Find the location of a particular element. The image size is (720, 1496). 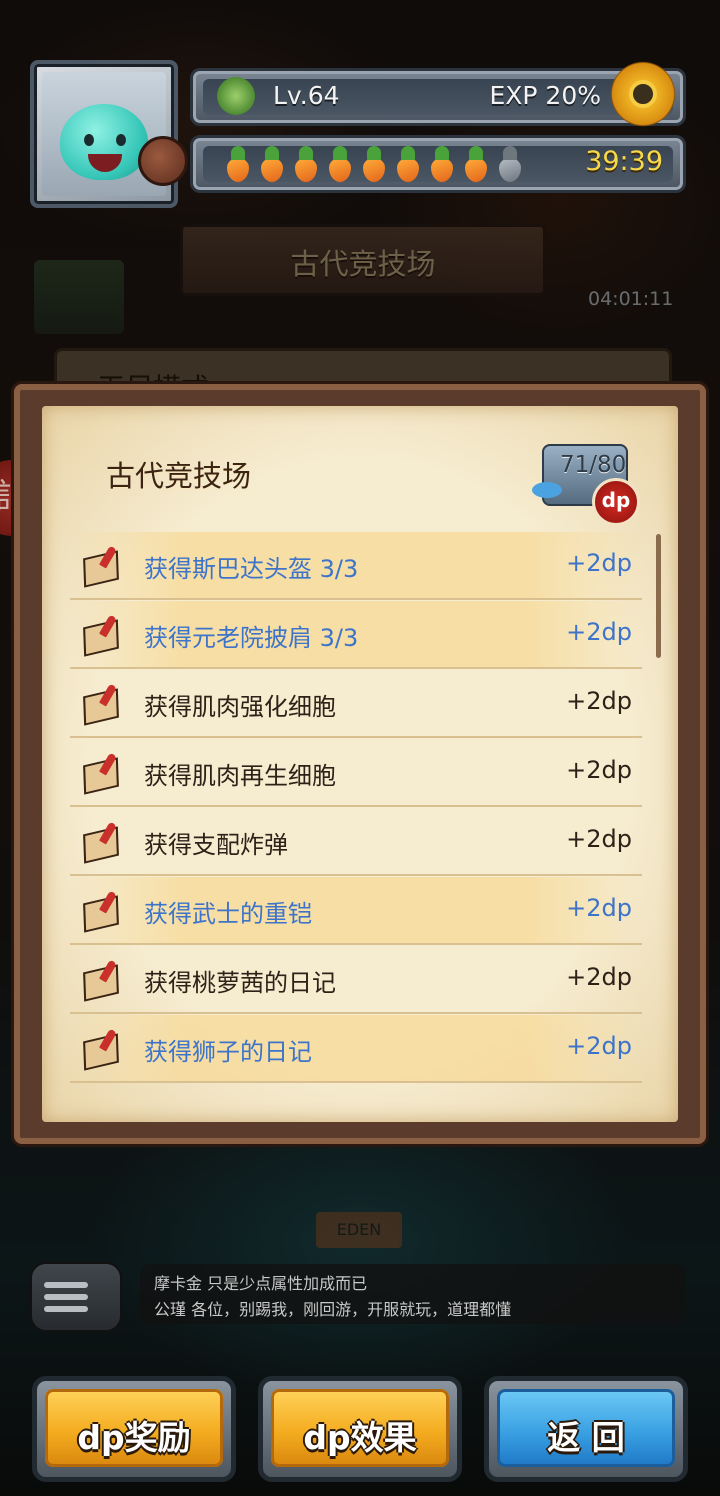

chat-button is located at coordinates (76, 1297).